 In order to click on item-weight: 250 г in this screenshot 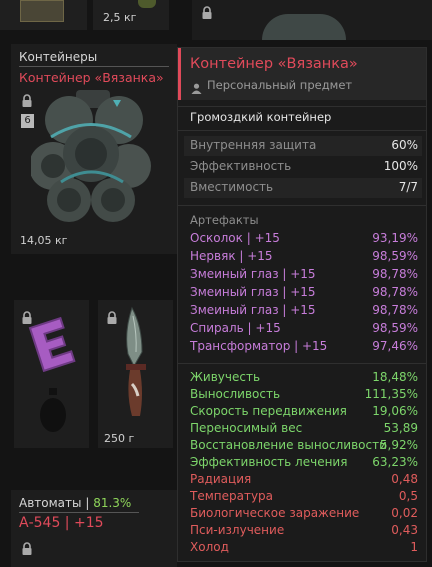, I will do `click(119, 438)`.